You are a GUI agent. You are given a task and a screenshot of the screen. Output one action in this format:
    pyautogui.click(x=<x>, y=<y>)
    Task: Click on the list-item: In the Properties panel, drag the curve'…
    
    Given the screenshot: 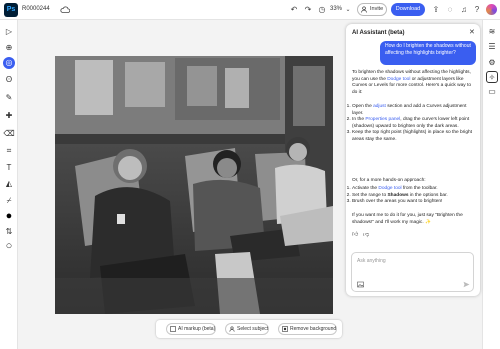 What is the action you would take?
    pyautogui.click(x=413, y=123)
    